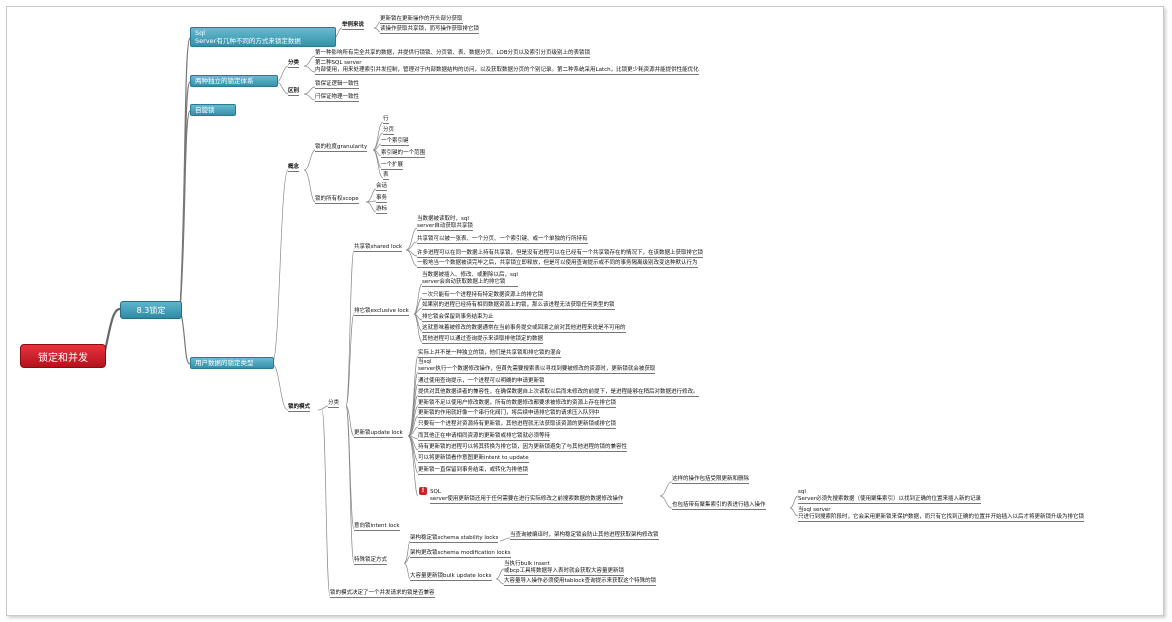 This screenshot has height=622, width=1172. What do you see at coordinates (294, 168) in the screenshot?
I see `concept-label: 概念` at bounding box center [294, 168].